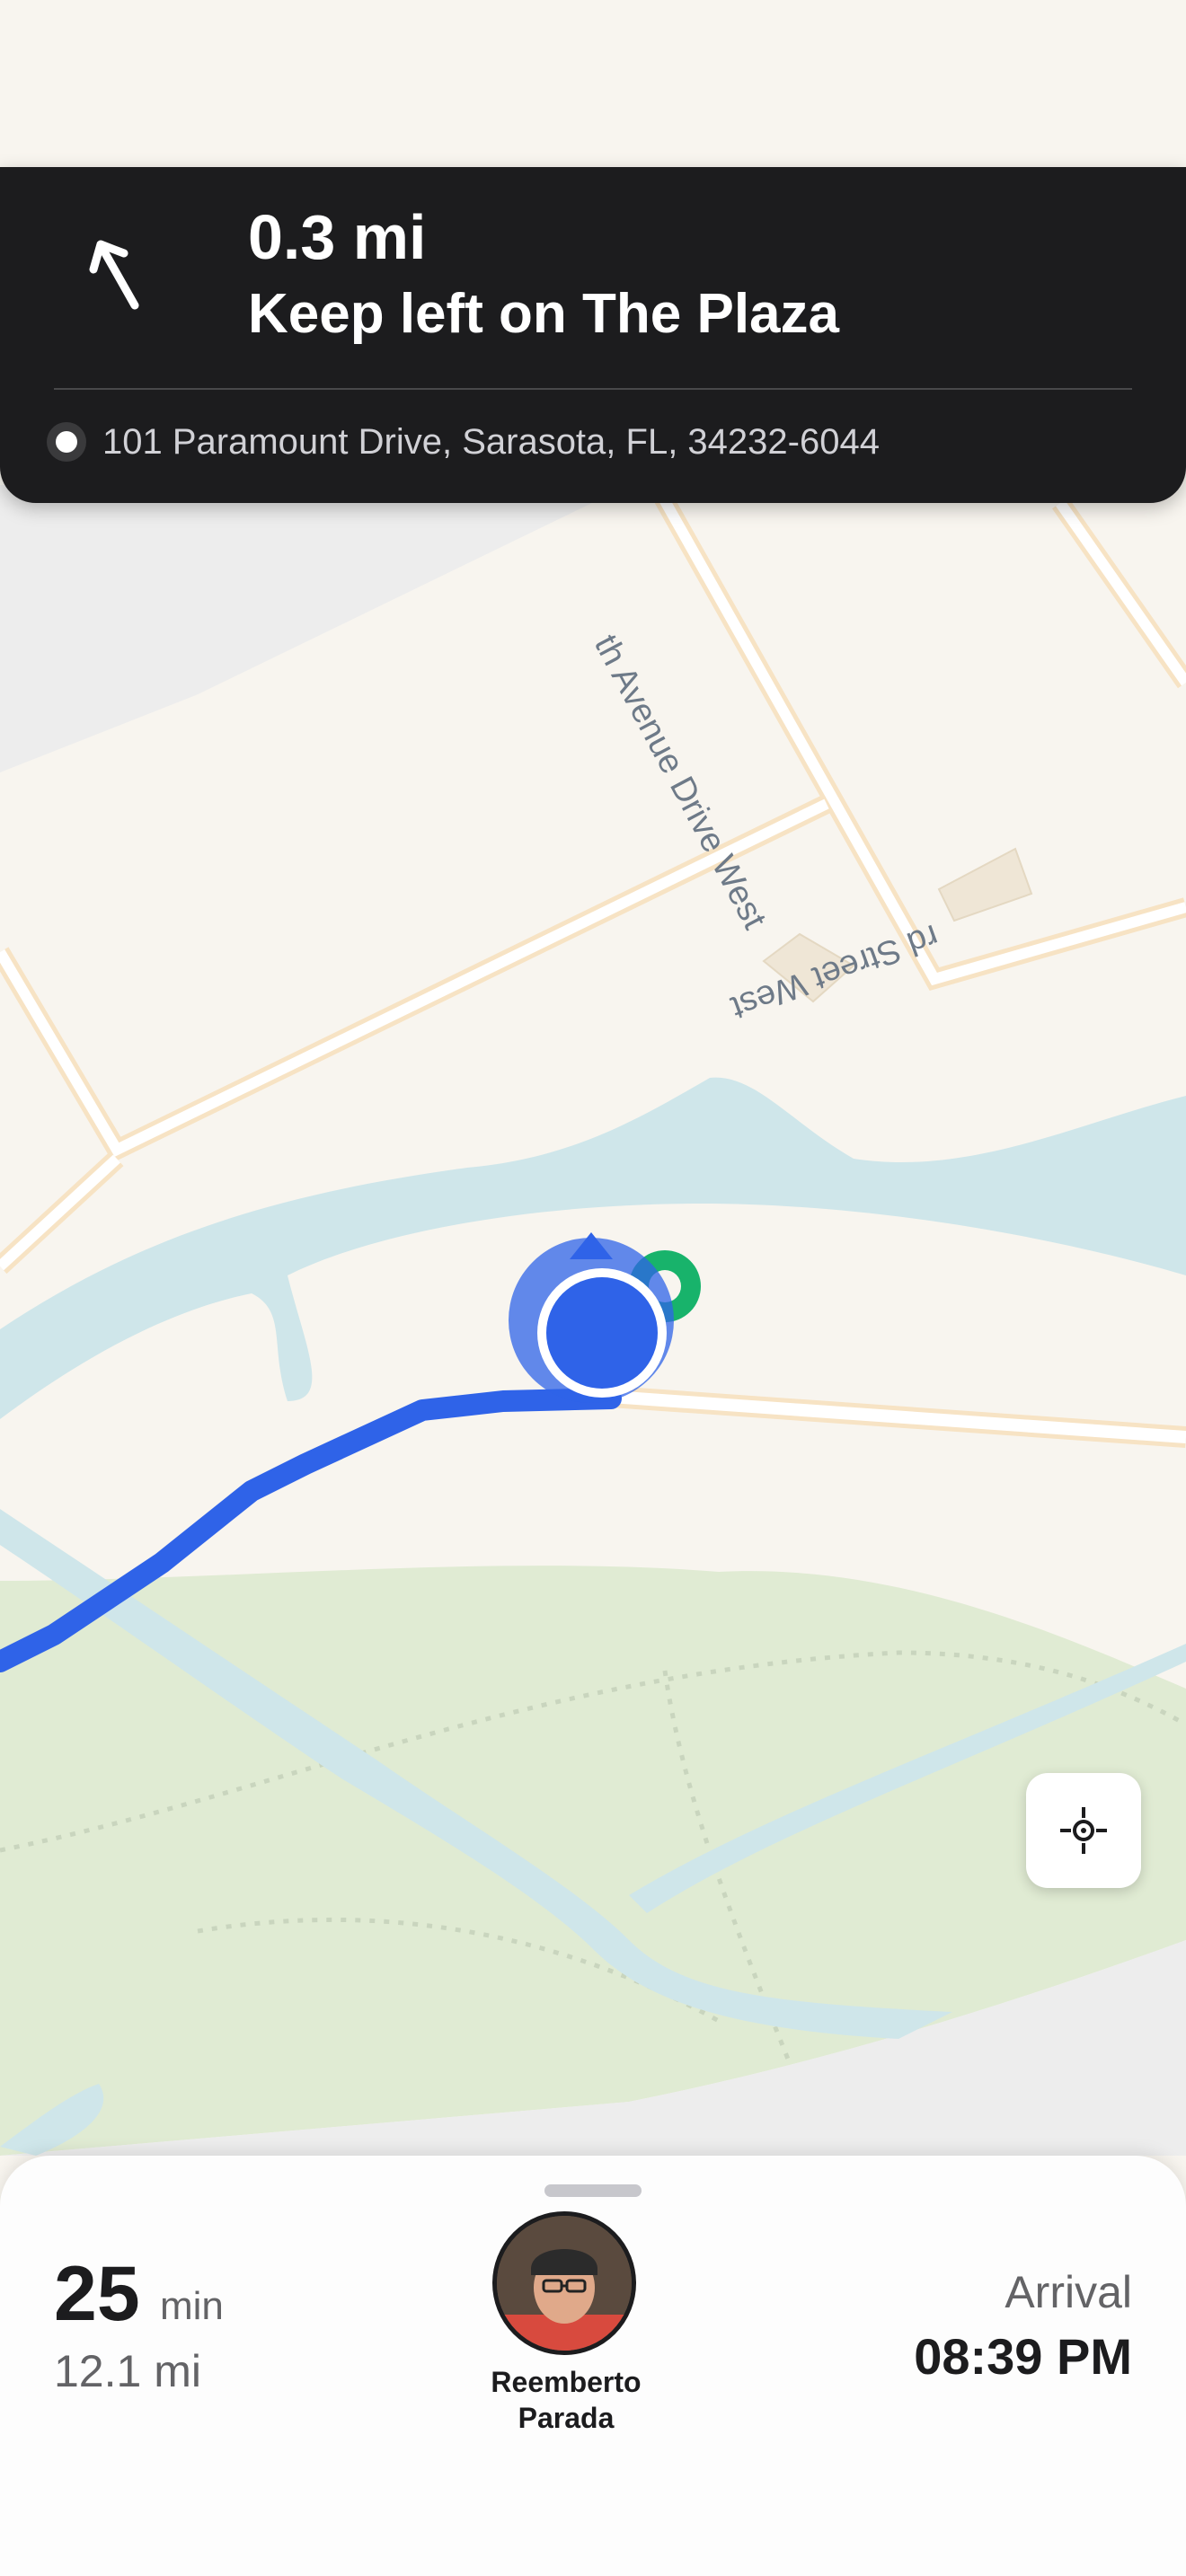 This screenshot has width=1186, height=2576. What do you see at coordinates (566, 2382) in the screenshot?
I see `driver-first-name: Reemberto` at bounding box center [566, 2382].